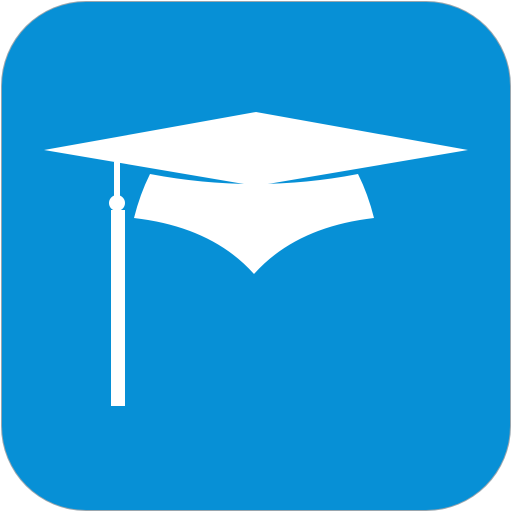 The height and width of the screenshot is (512, 512). I want to click on tassel-hang, so click(118, 308).